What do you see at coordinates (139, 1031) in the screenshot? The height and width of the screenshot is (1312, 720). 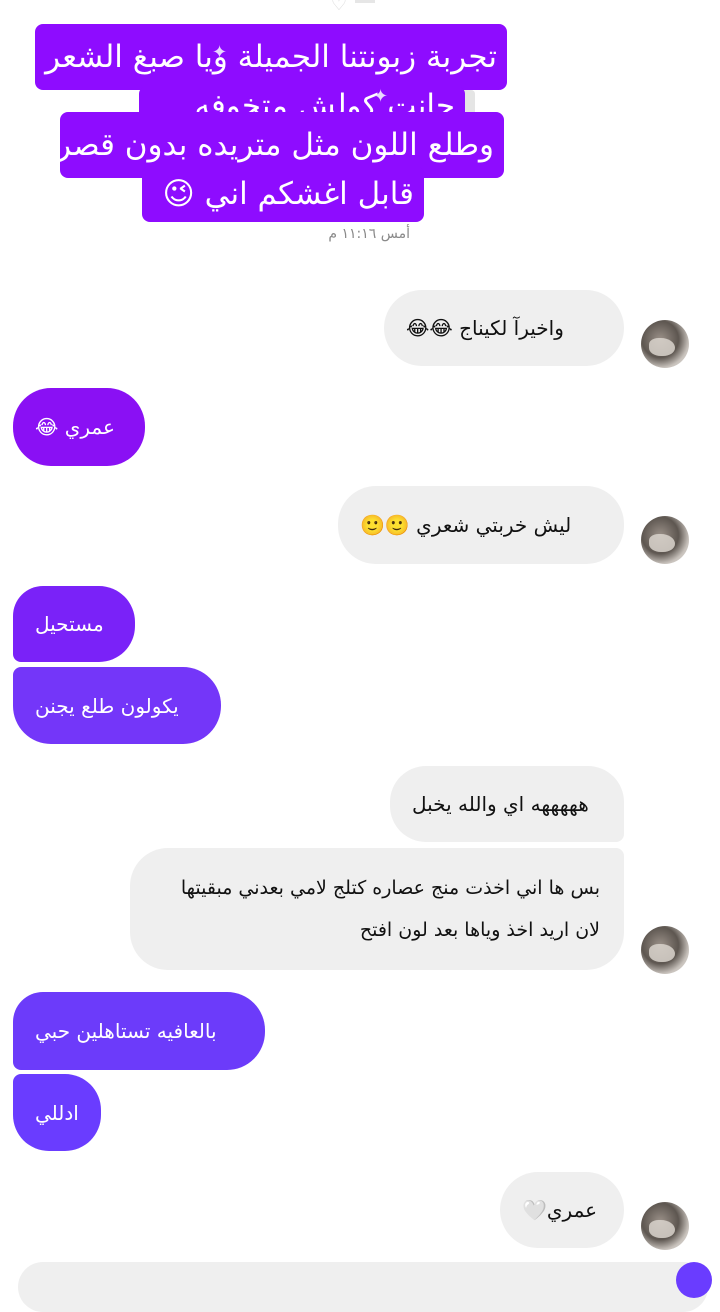 I see `message-bubble-outgoing: بالعافيه تستاهلين حبي` at bounding box center [139, 1031].